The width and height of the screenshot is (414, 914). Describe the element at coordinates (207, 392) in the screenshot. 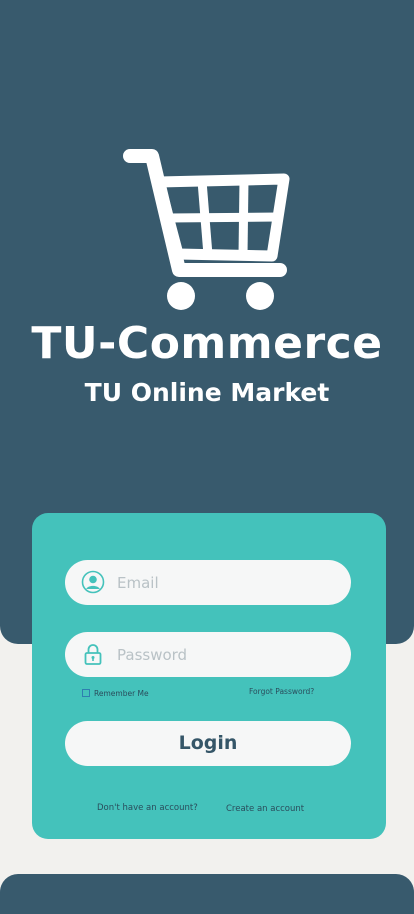

I see `app-subtitle: TU Online Market` at that location.